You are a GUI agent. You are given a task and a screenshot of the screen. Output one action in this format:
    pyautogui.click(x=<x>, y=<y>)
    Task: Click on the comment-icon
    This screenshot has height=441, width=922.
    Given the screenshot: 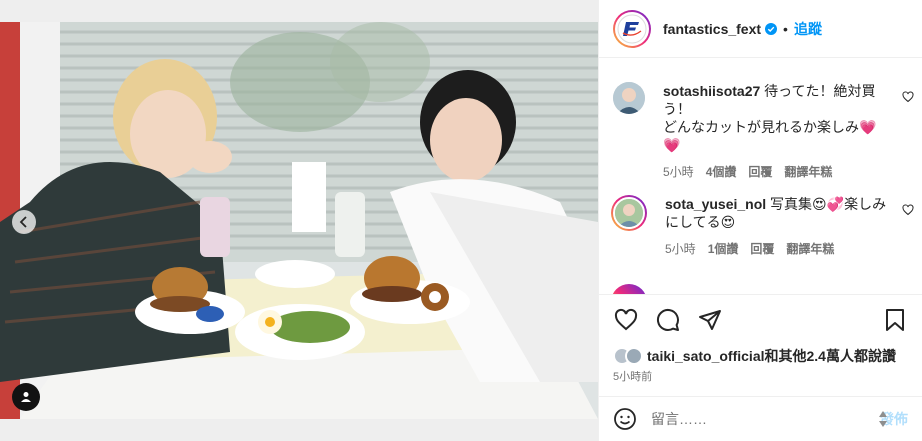 What is the action you would take?
    pyautogui.click(x=667, y=319)
    